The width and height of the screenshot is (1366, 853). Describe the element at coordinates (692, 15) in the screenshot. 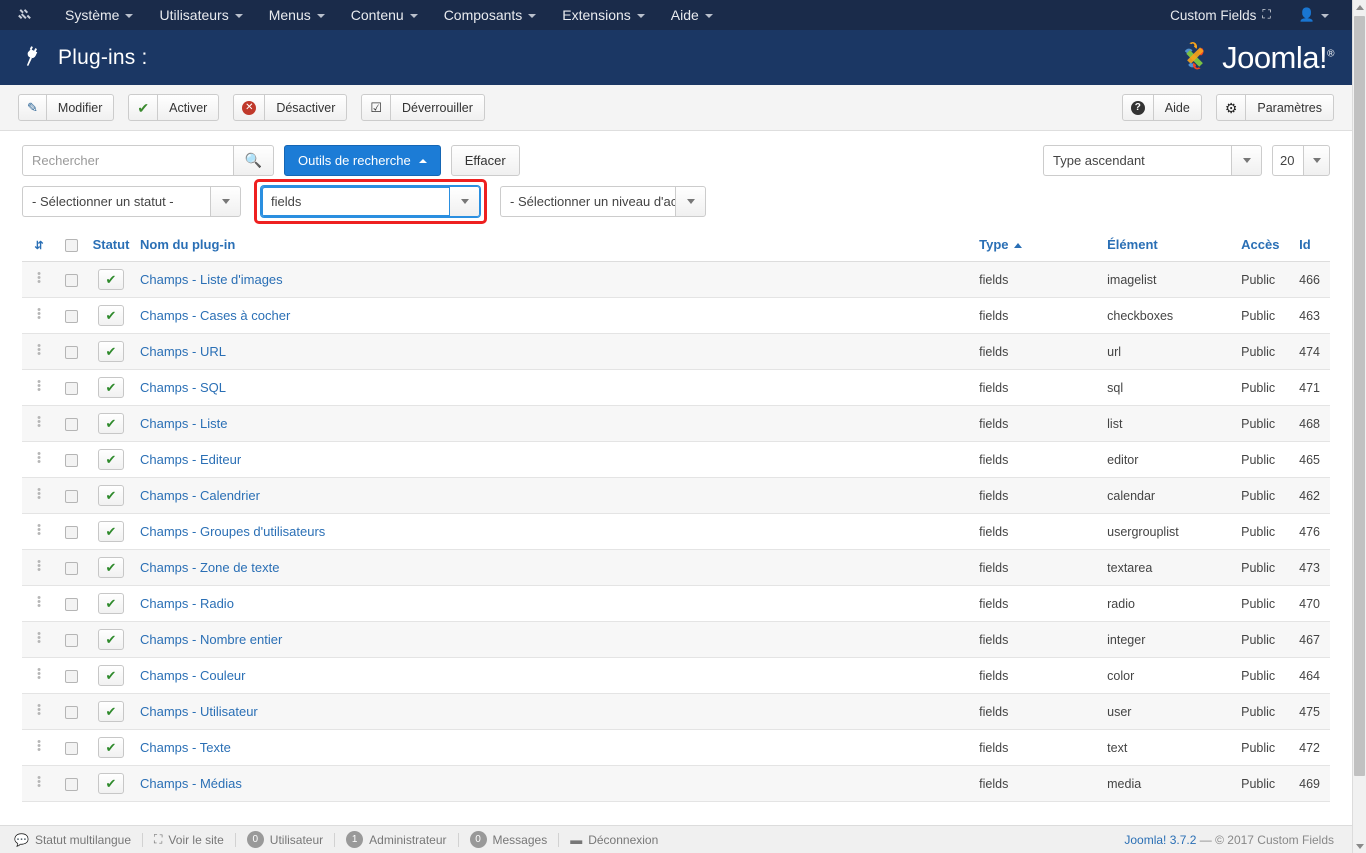

I see `menu-item-aide: Aide` at that location.